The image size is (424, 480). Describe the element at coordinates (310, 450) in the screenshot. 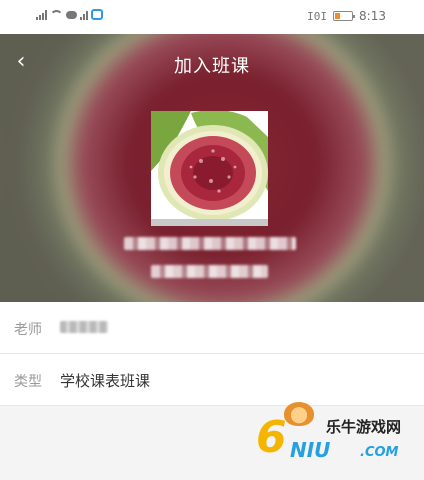

I see `watermark-en-text: NIU` at that location.